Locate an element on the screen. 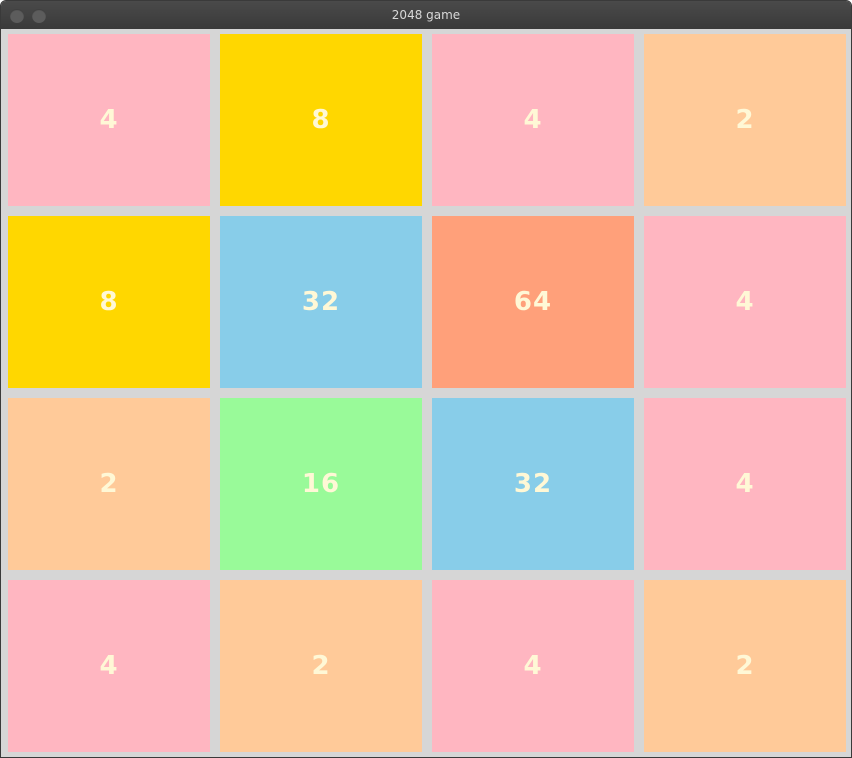 This screenshot has height=758, width=852. close-window-button is located at coordinates (17, 16).